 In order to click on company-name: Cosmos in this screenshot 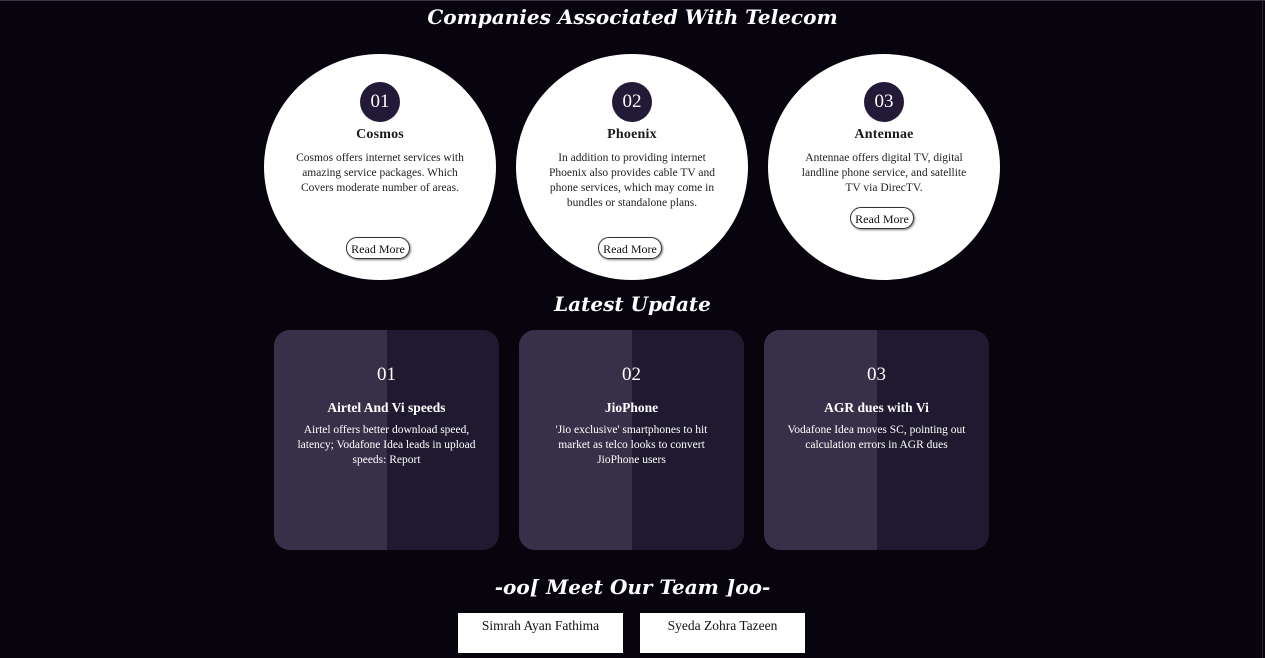, I will do `click(380, 134)`.